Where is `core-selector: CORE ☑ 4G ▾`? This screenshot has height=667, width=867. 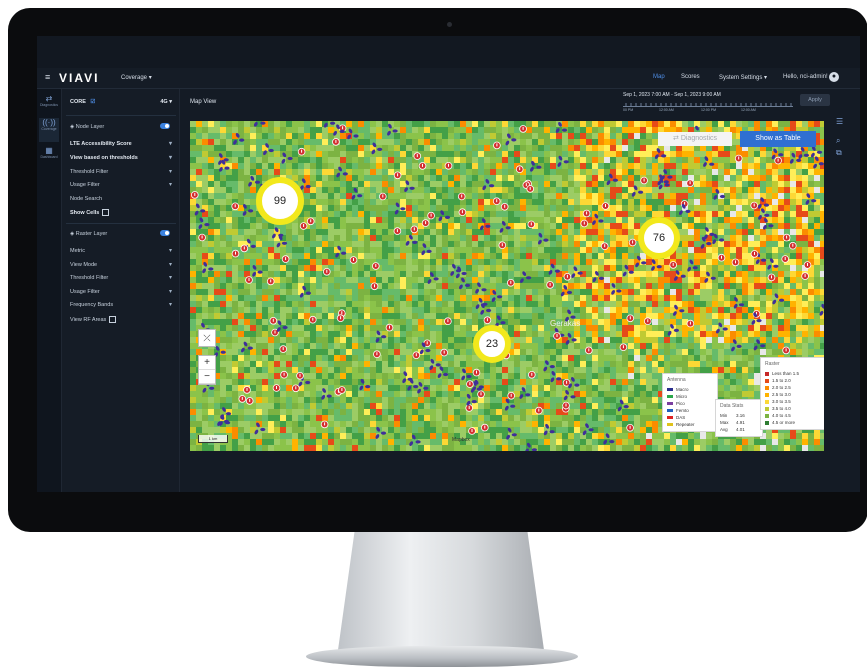
core-selector: CORE ☑ 4G ▾ is located at coordinates (122, 102).